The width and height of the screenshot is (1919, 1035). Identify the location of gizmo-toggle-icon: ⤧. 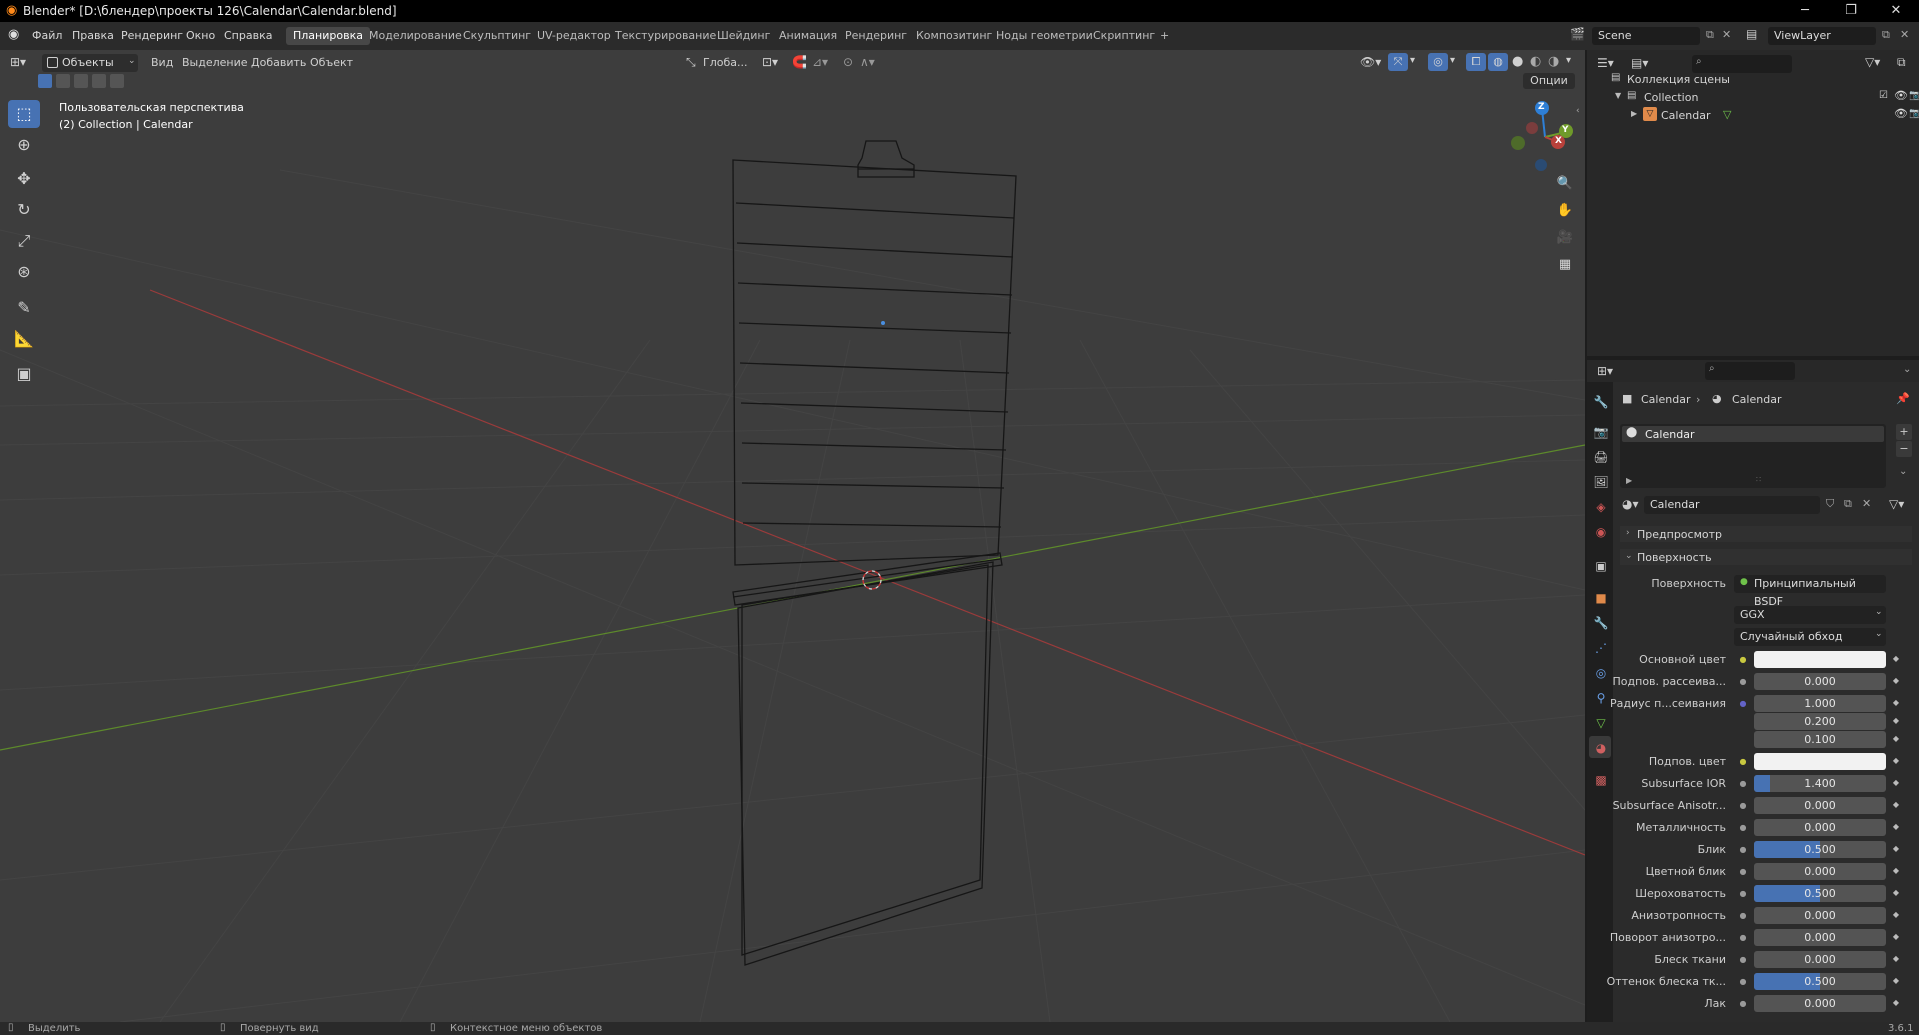
(1398, 62).